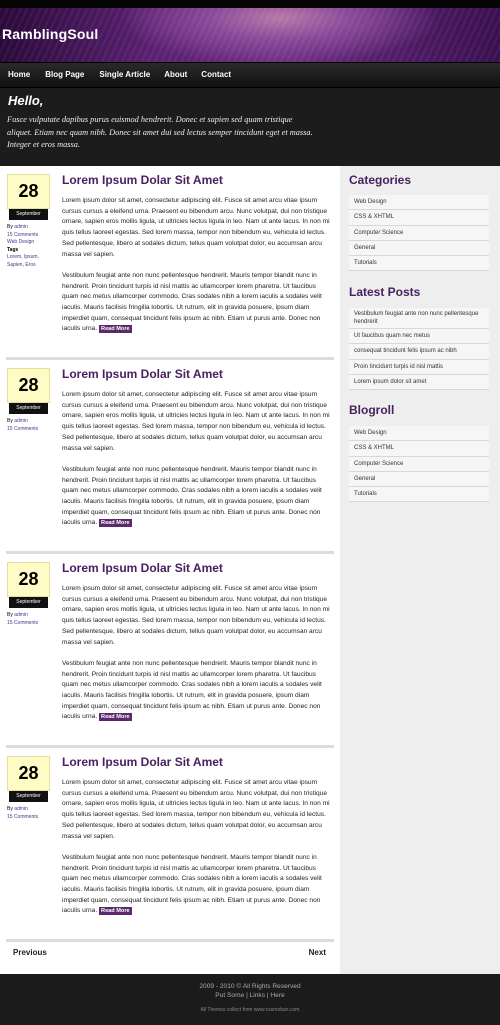 This screenshot has height=1025, width=500. Describe the element at coordinates (419, 495) in the screenshot. I see `blogroll-item: Tutorials` at that location.